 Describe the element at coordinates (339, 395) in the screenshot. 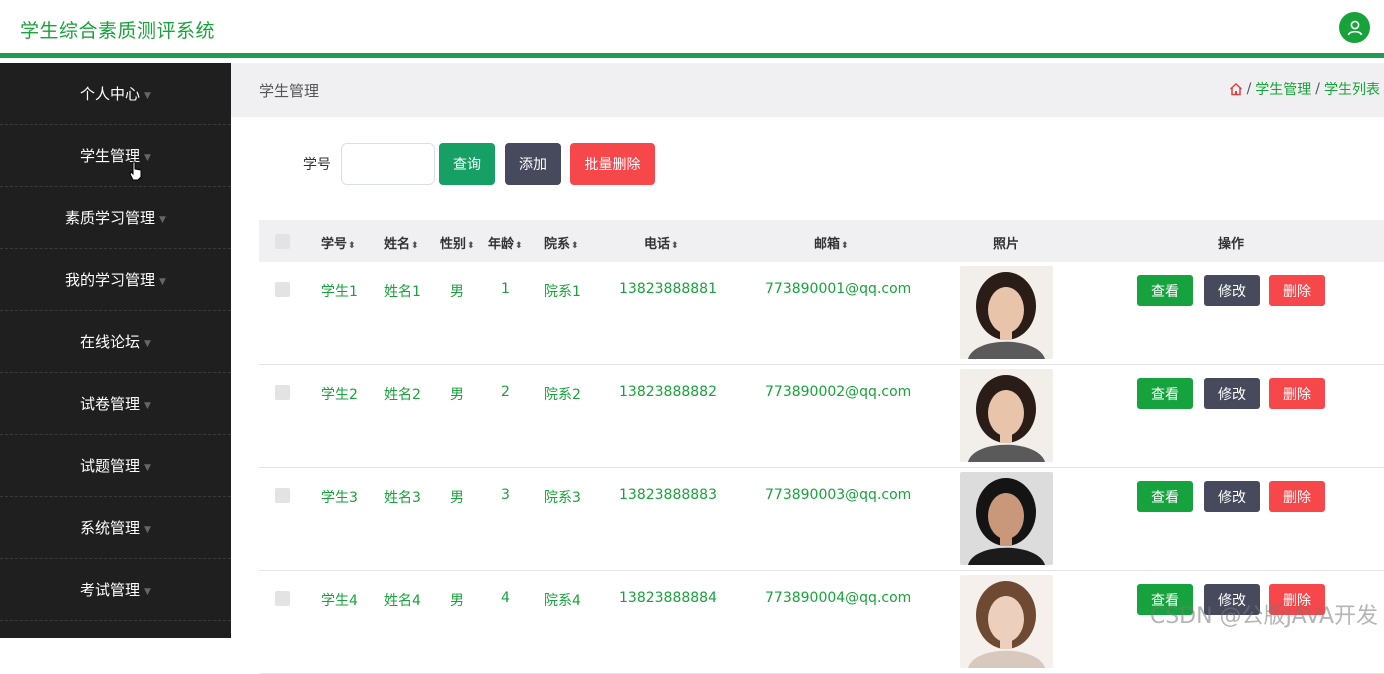

I see `cell-student-no: 学生2` at that location.